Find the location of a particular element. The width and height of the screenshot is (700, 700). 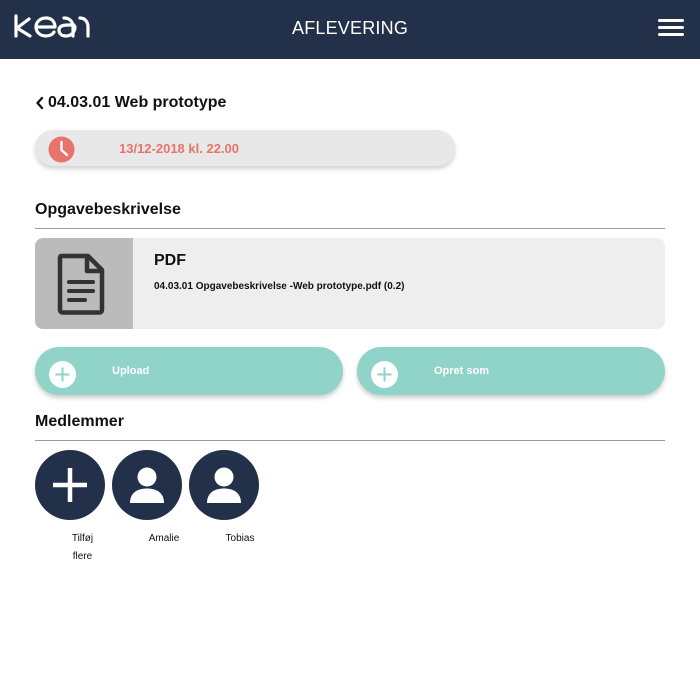

description-heading: Opgavebeskrivelse is located at coordinates (108, 209).